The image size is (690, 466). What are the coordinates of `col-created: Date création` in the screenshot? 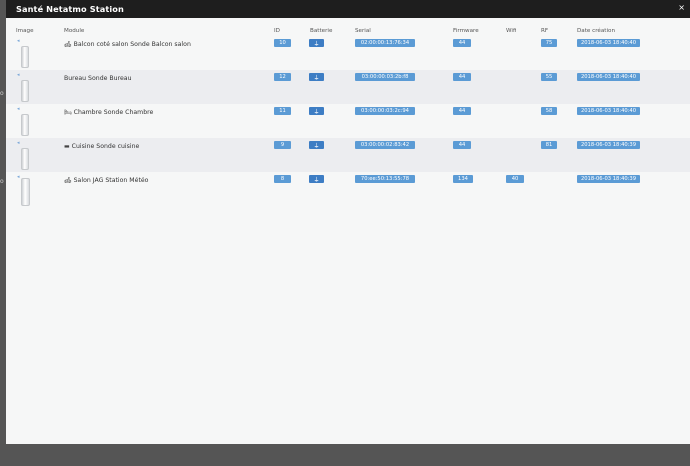 It's located at (596, 31).